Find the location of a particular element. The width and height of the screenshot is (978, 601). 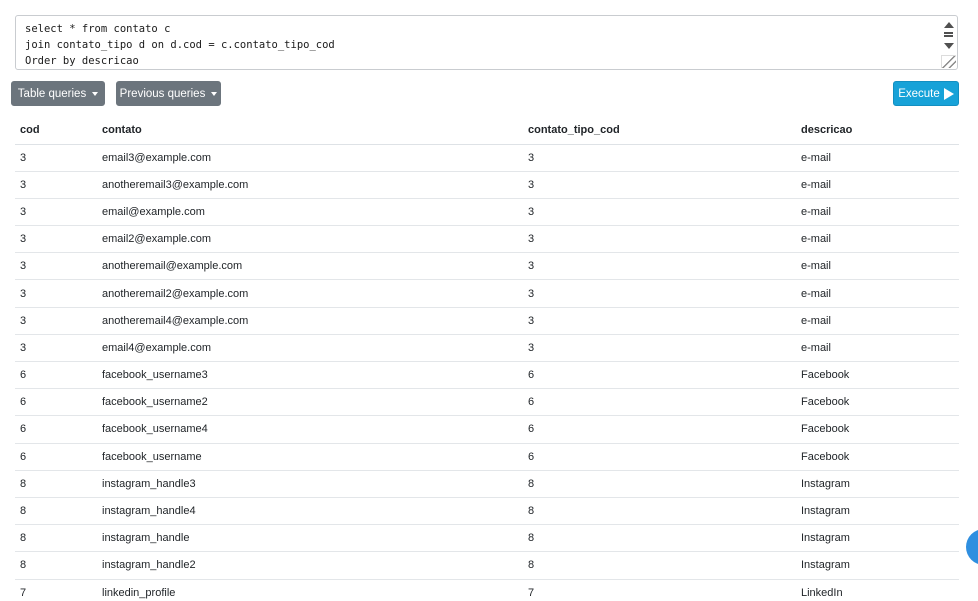

table-row: 8 instagram_handle4 8 Instagram is located at coordinates (487, 510).